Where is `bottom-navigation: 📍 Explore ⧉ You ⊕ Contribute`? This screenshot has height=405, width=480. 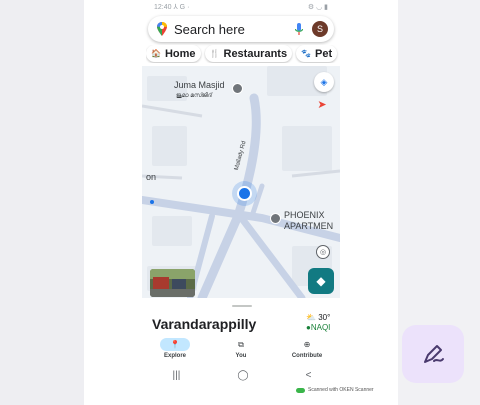
bottom-navigation: 📍 Explore ⧉ You ⊕ Contribute is located at coordinates (241, 351).